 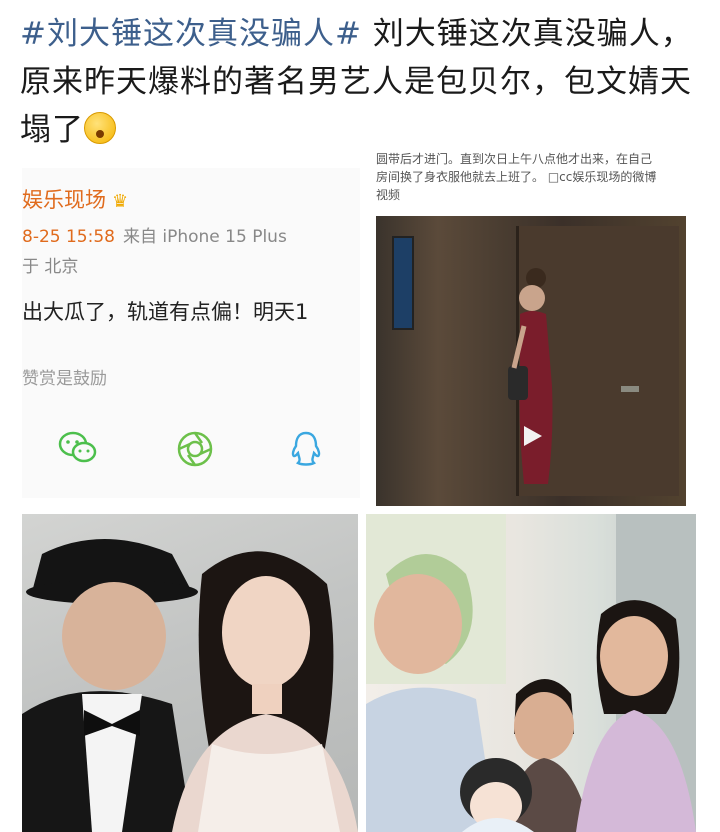 I want to click on weibo-body: 出大瓜了，轨道有点偏！明天1, so click(x=165, y=312).